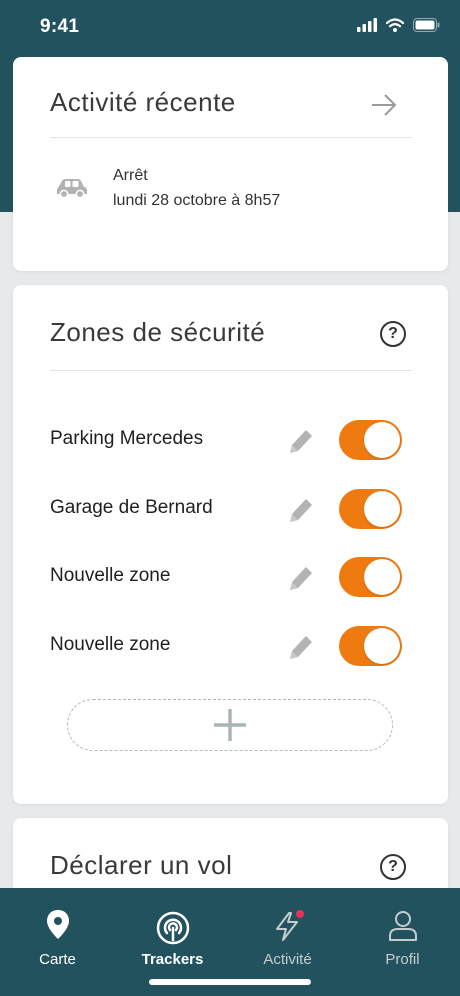  I want to click on nav-item-carte: Carte, so click(57, 933).